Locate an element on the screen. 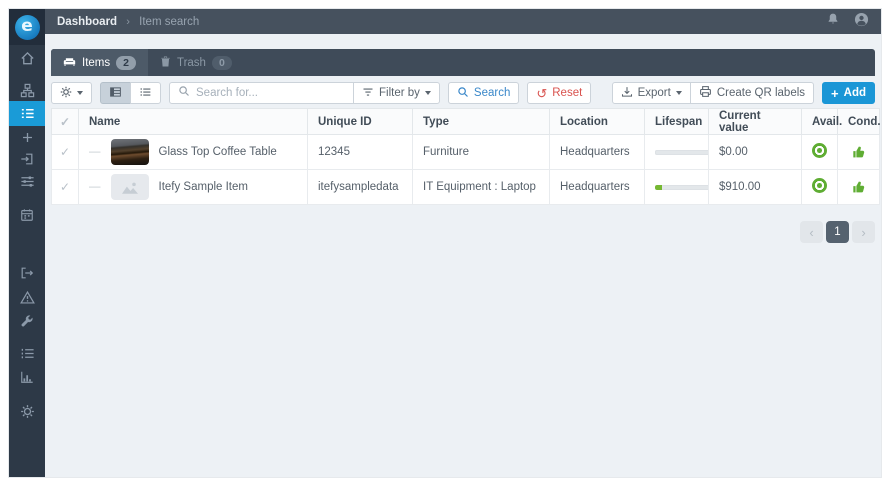  calendar-icon is located at coordinates (27, 215).